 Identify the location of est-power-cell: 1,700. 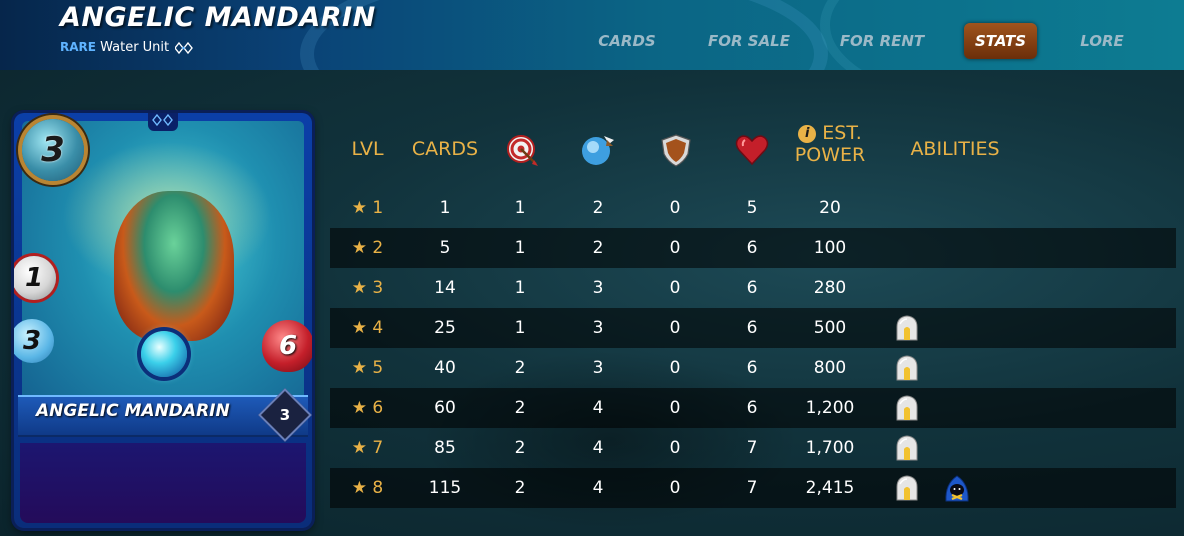
(830, 448).